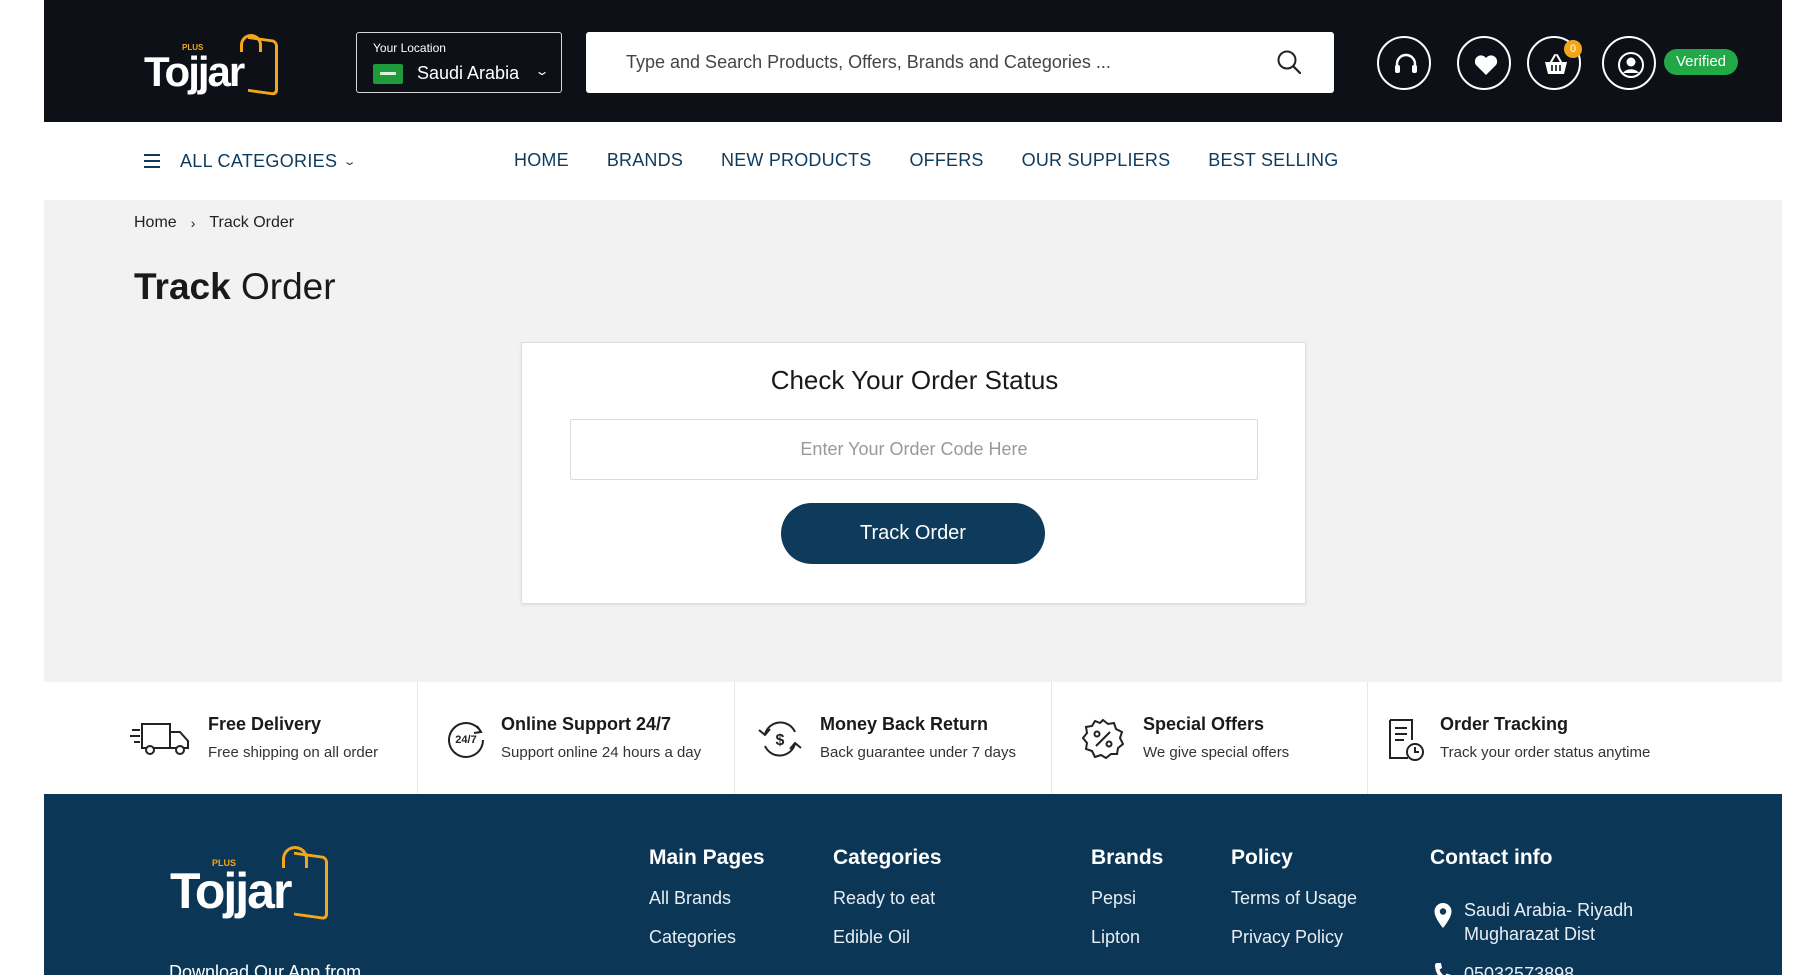  I want to click on feature-title: Money Back Return, so click(904, 724).